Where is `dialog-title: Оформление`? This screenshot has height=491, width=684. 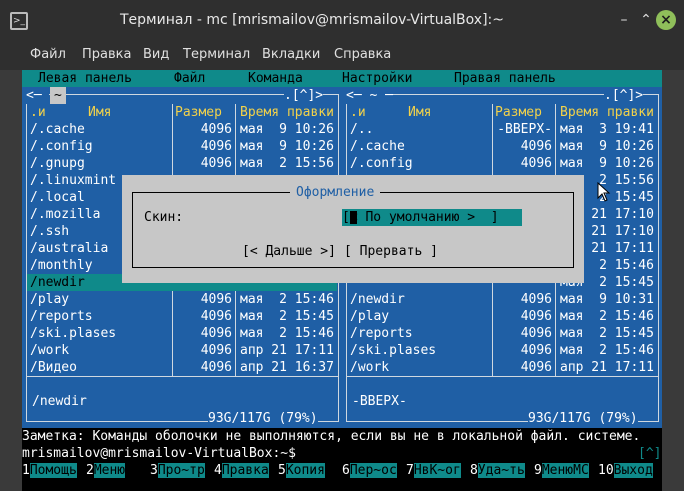
dialog-title: Оформление is located at coordinates (335, 192).